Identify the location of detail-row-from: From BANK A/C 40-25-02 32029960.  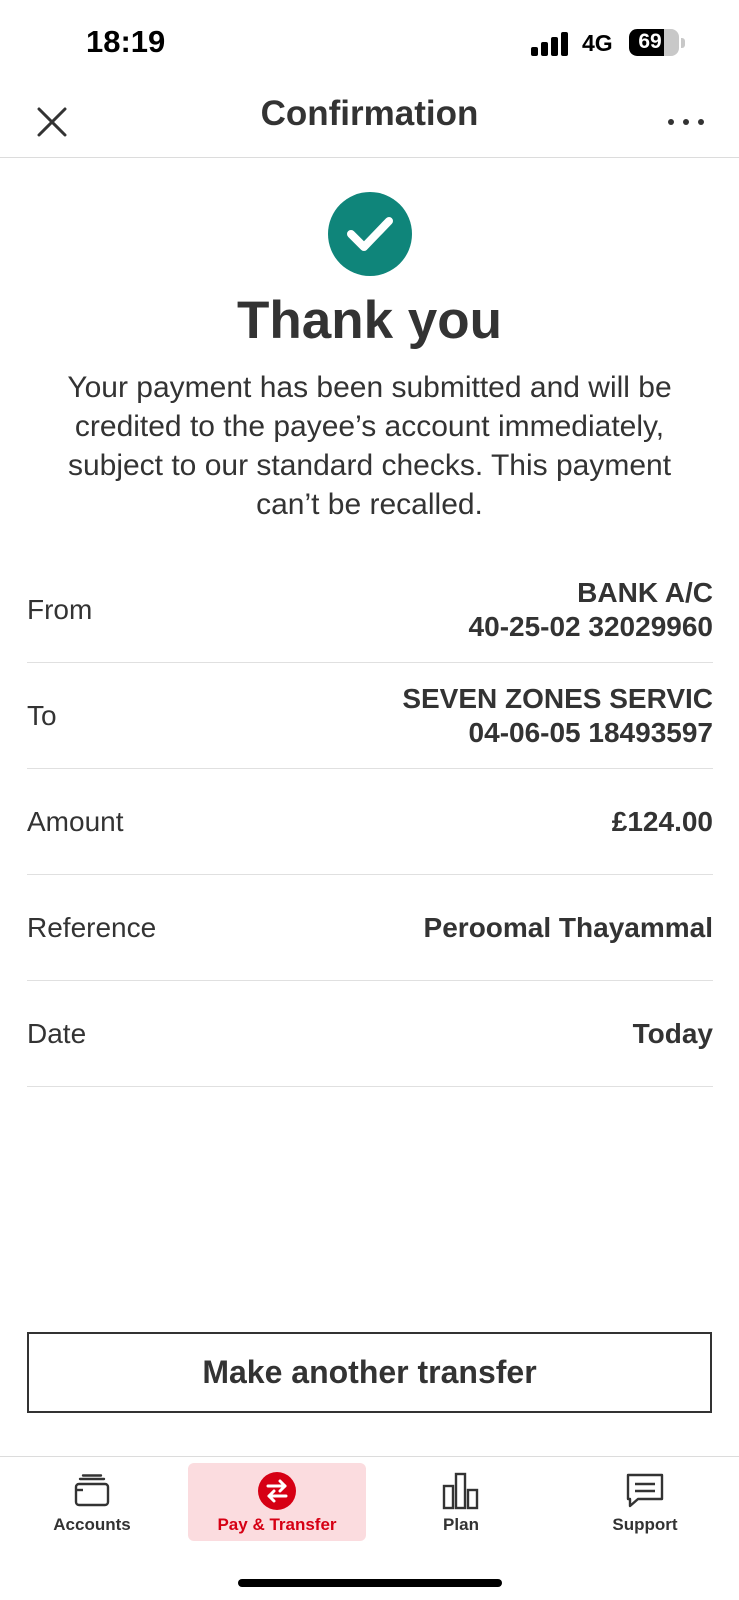
(370, 610).